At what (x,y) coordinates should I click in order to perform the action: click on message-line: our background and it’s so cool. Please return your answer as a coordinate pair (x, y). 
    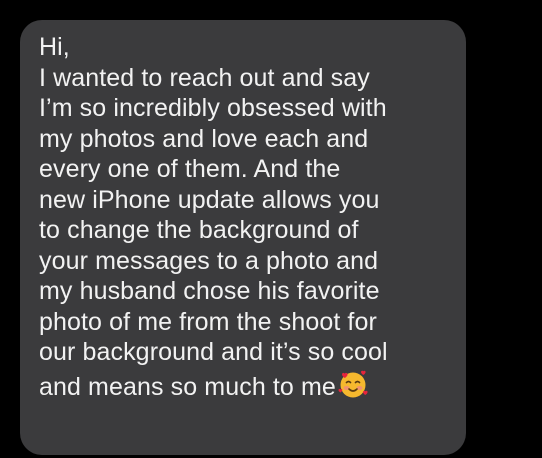
    Looking at the image, I should click on (213, 352).